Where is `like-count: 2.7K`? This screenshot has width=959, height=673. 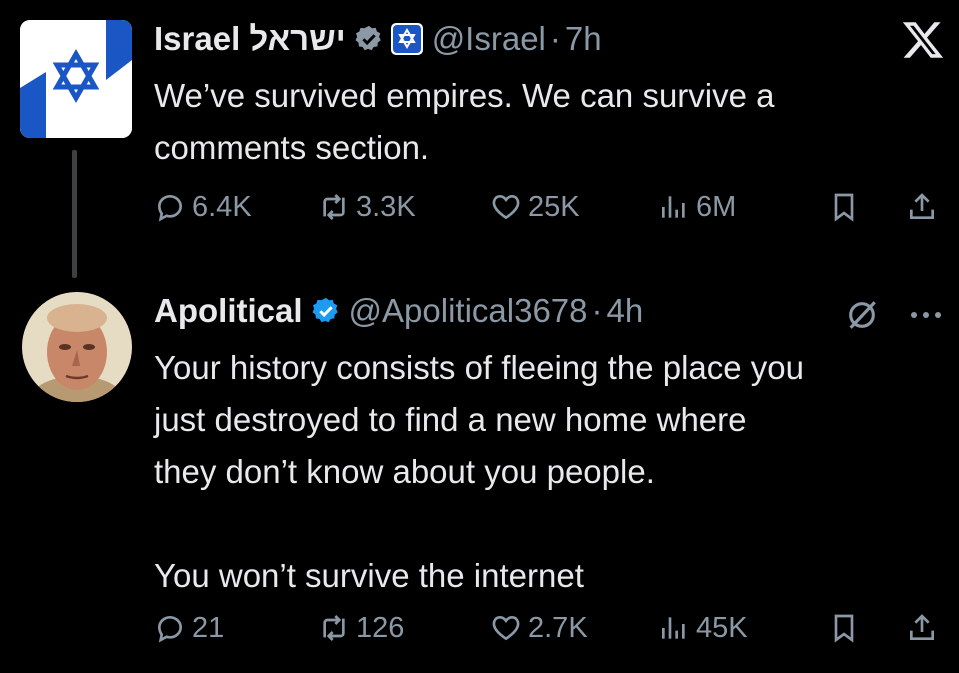 like-count: 2.7K is located at coordinates (558, 627).